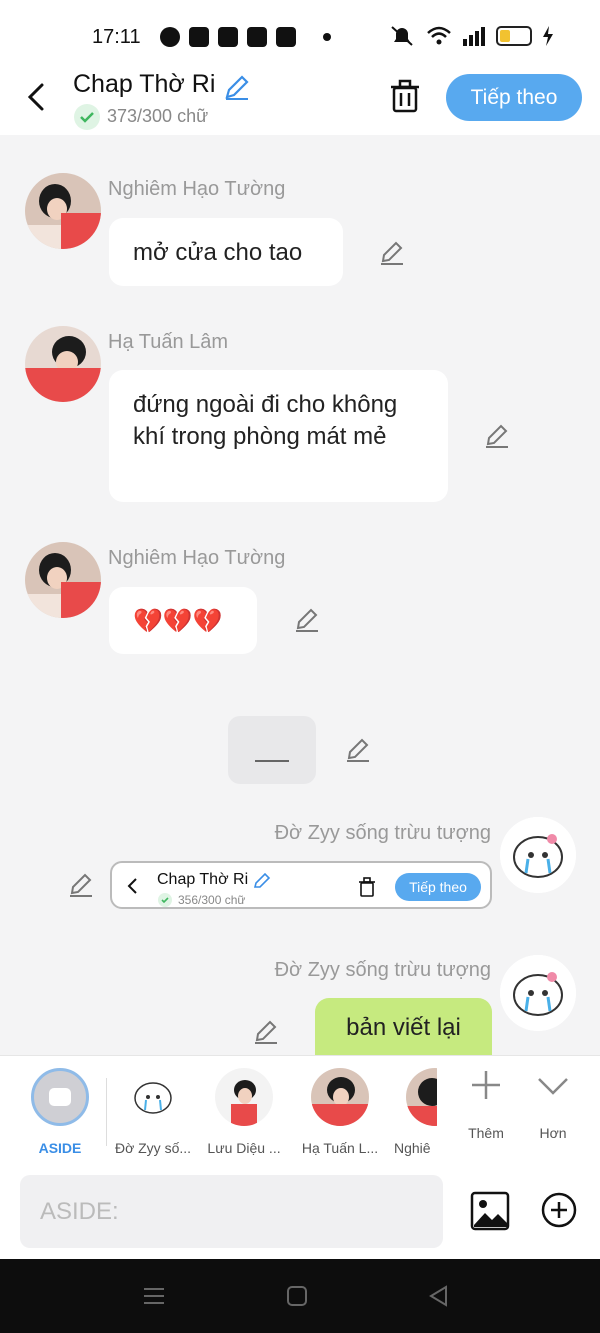 This screenshot has width=600, height=1333. What do you see at coordinates (183, 620) in the screenshot?
I see `message-bubble: 💔💔💔` at bounding box center [183, 620].